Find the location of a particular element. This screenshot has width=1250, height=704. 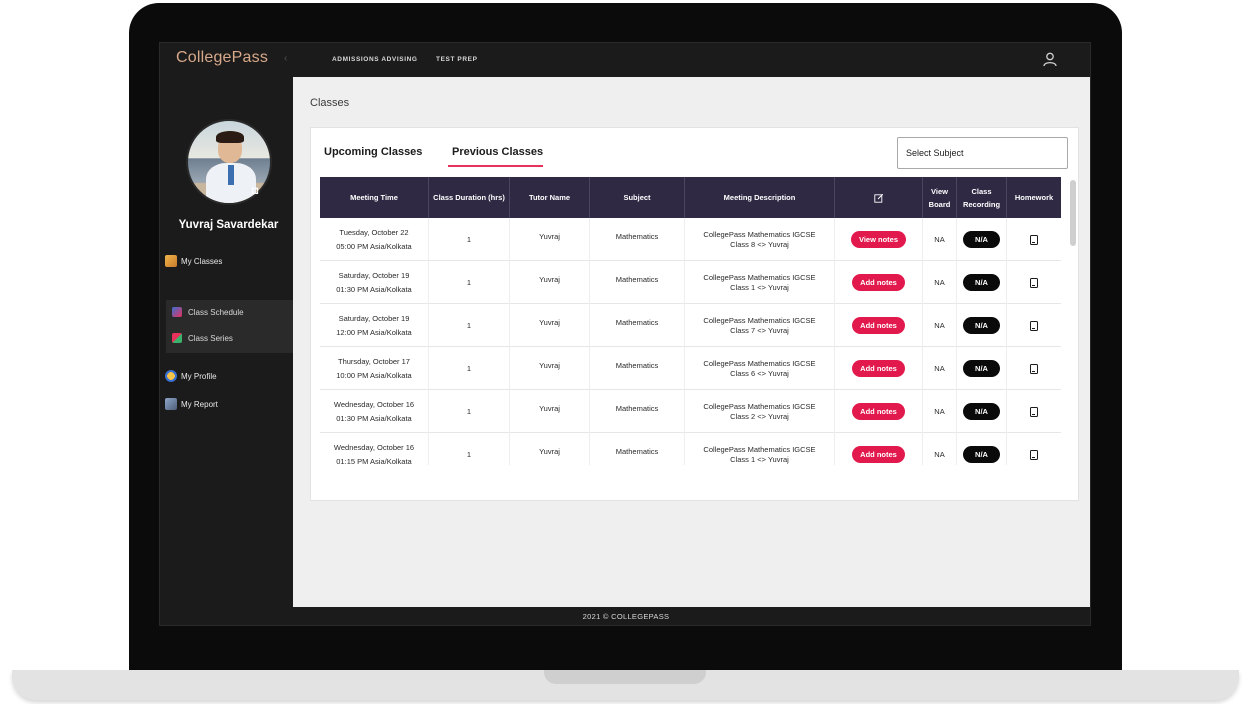

user-account-icon is located at coordinates (1050, 59).